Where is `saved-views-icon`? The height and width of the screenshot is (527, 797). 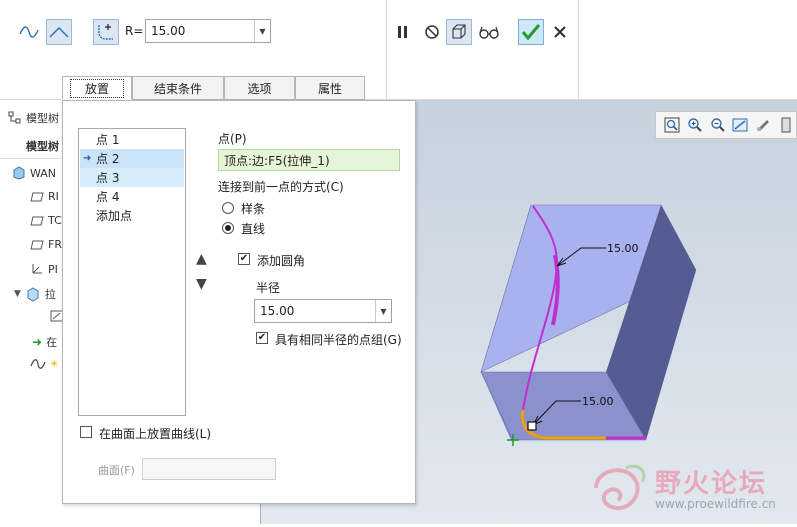
saved-views-icon is located at coordinates (786, 125).